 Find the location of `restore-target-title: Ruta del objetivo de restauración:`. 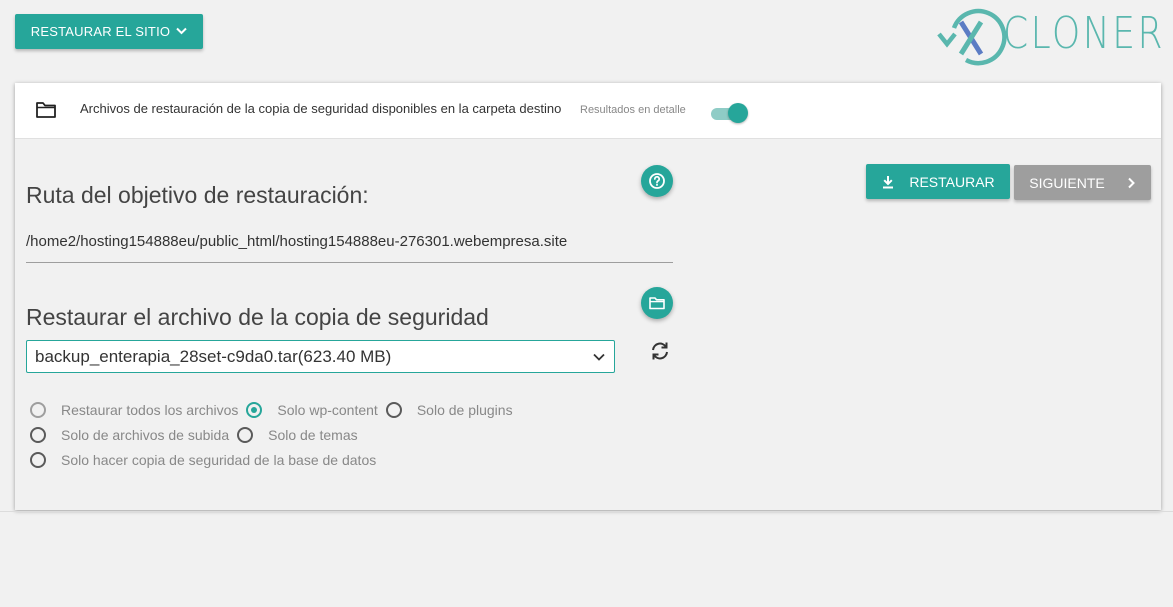

restore-target-title: Ruta del objetivo de restauración: is located at coordinates (197, 195).